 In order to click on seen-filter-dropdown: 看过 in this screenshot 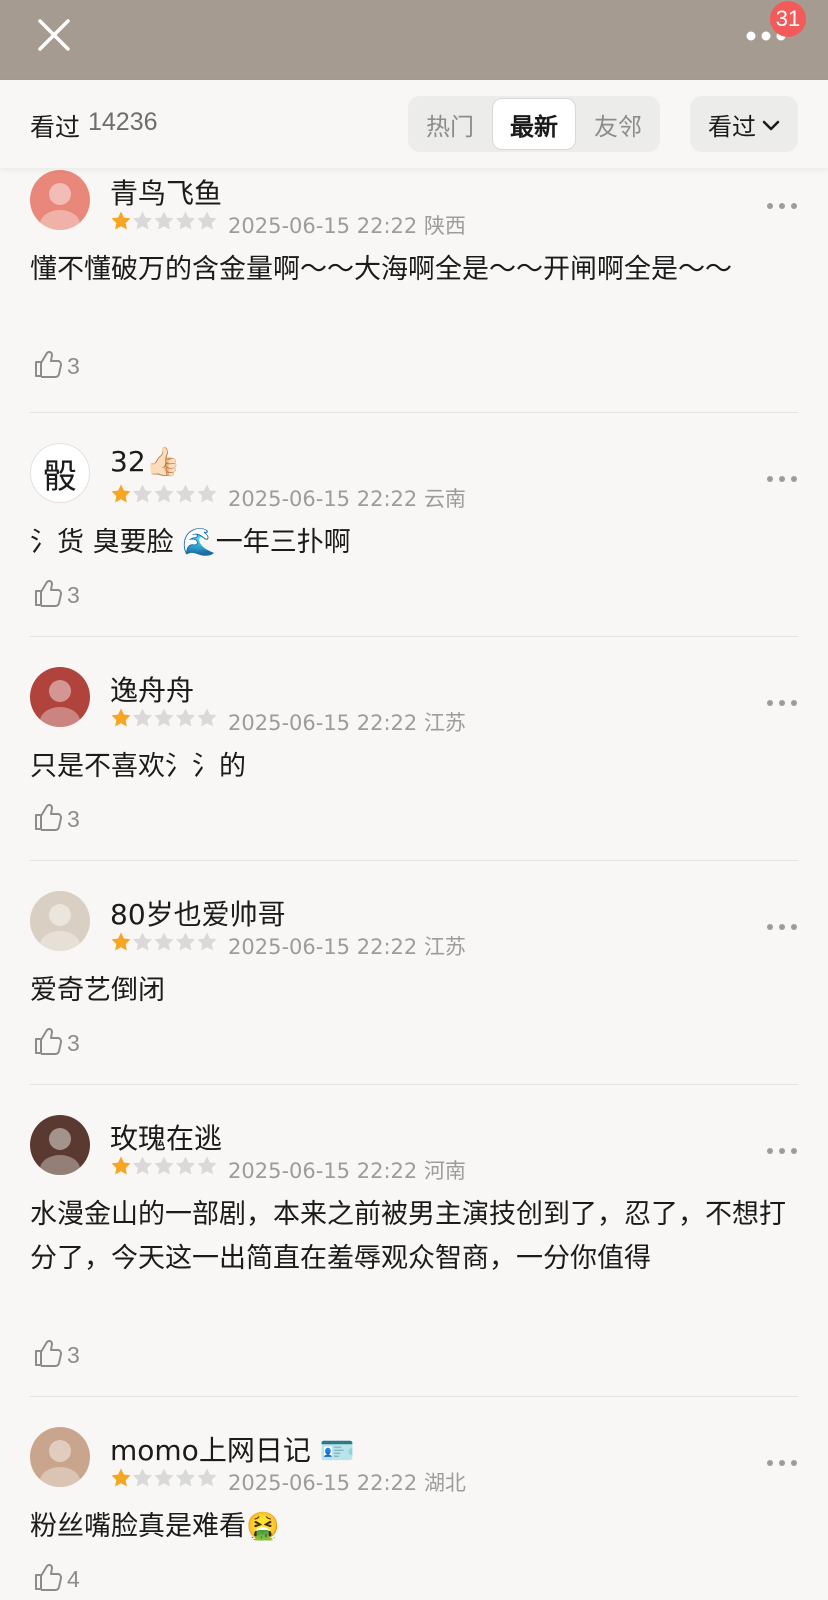, I will do `click(744, 124)`.